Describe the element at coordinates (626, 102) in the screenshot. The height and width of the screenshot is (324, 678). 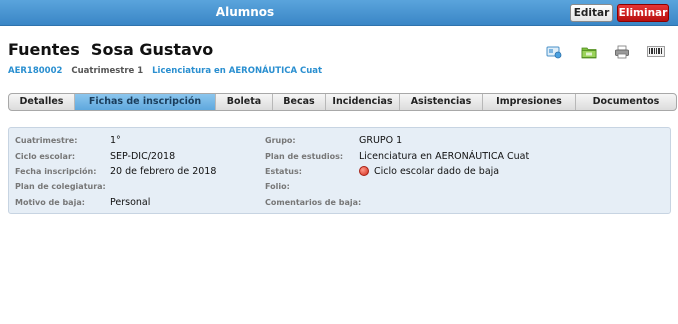
I see `tab-documentos: Documentos` at that location.